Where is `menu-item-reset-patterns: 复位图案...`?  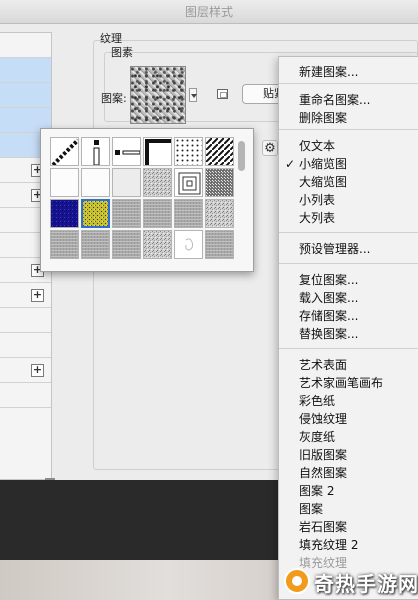 menu-item-reset-patterns: 复位图案... is located at coordinates (348, 280).